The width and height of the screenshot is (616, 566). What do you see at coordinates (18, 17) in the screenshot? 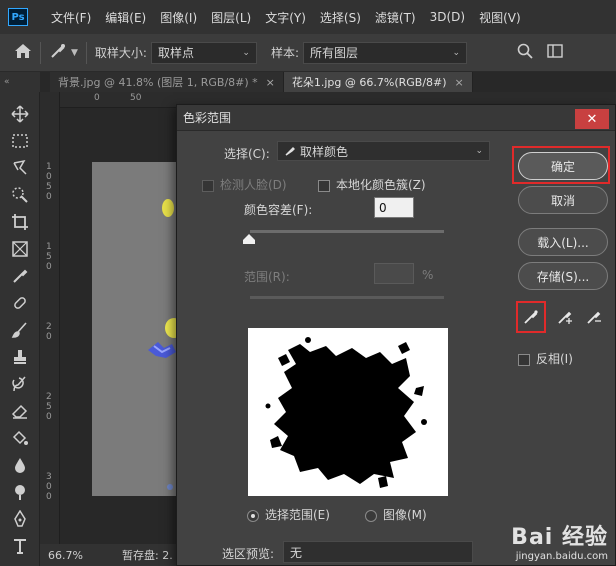
I see `photoshop-logo-icon: Ps` at bounding box center [18, 17].